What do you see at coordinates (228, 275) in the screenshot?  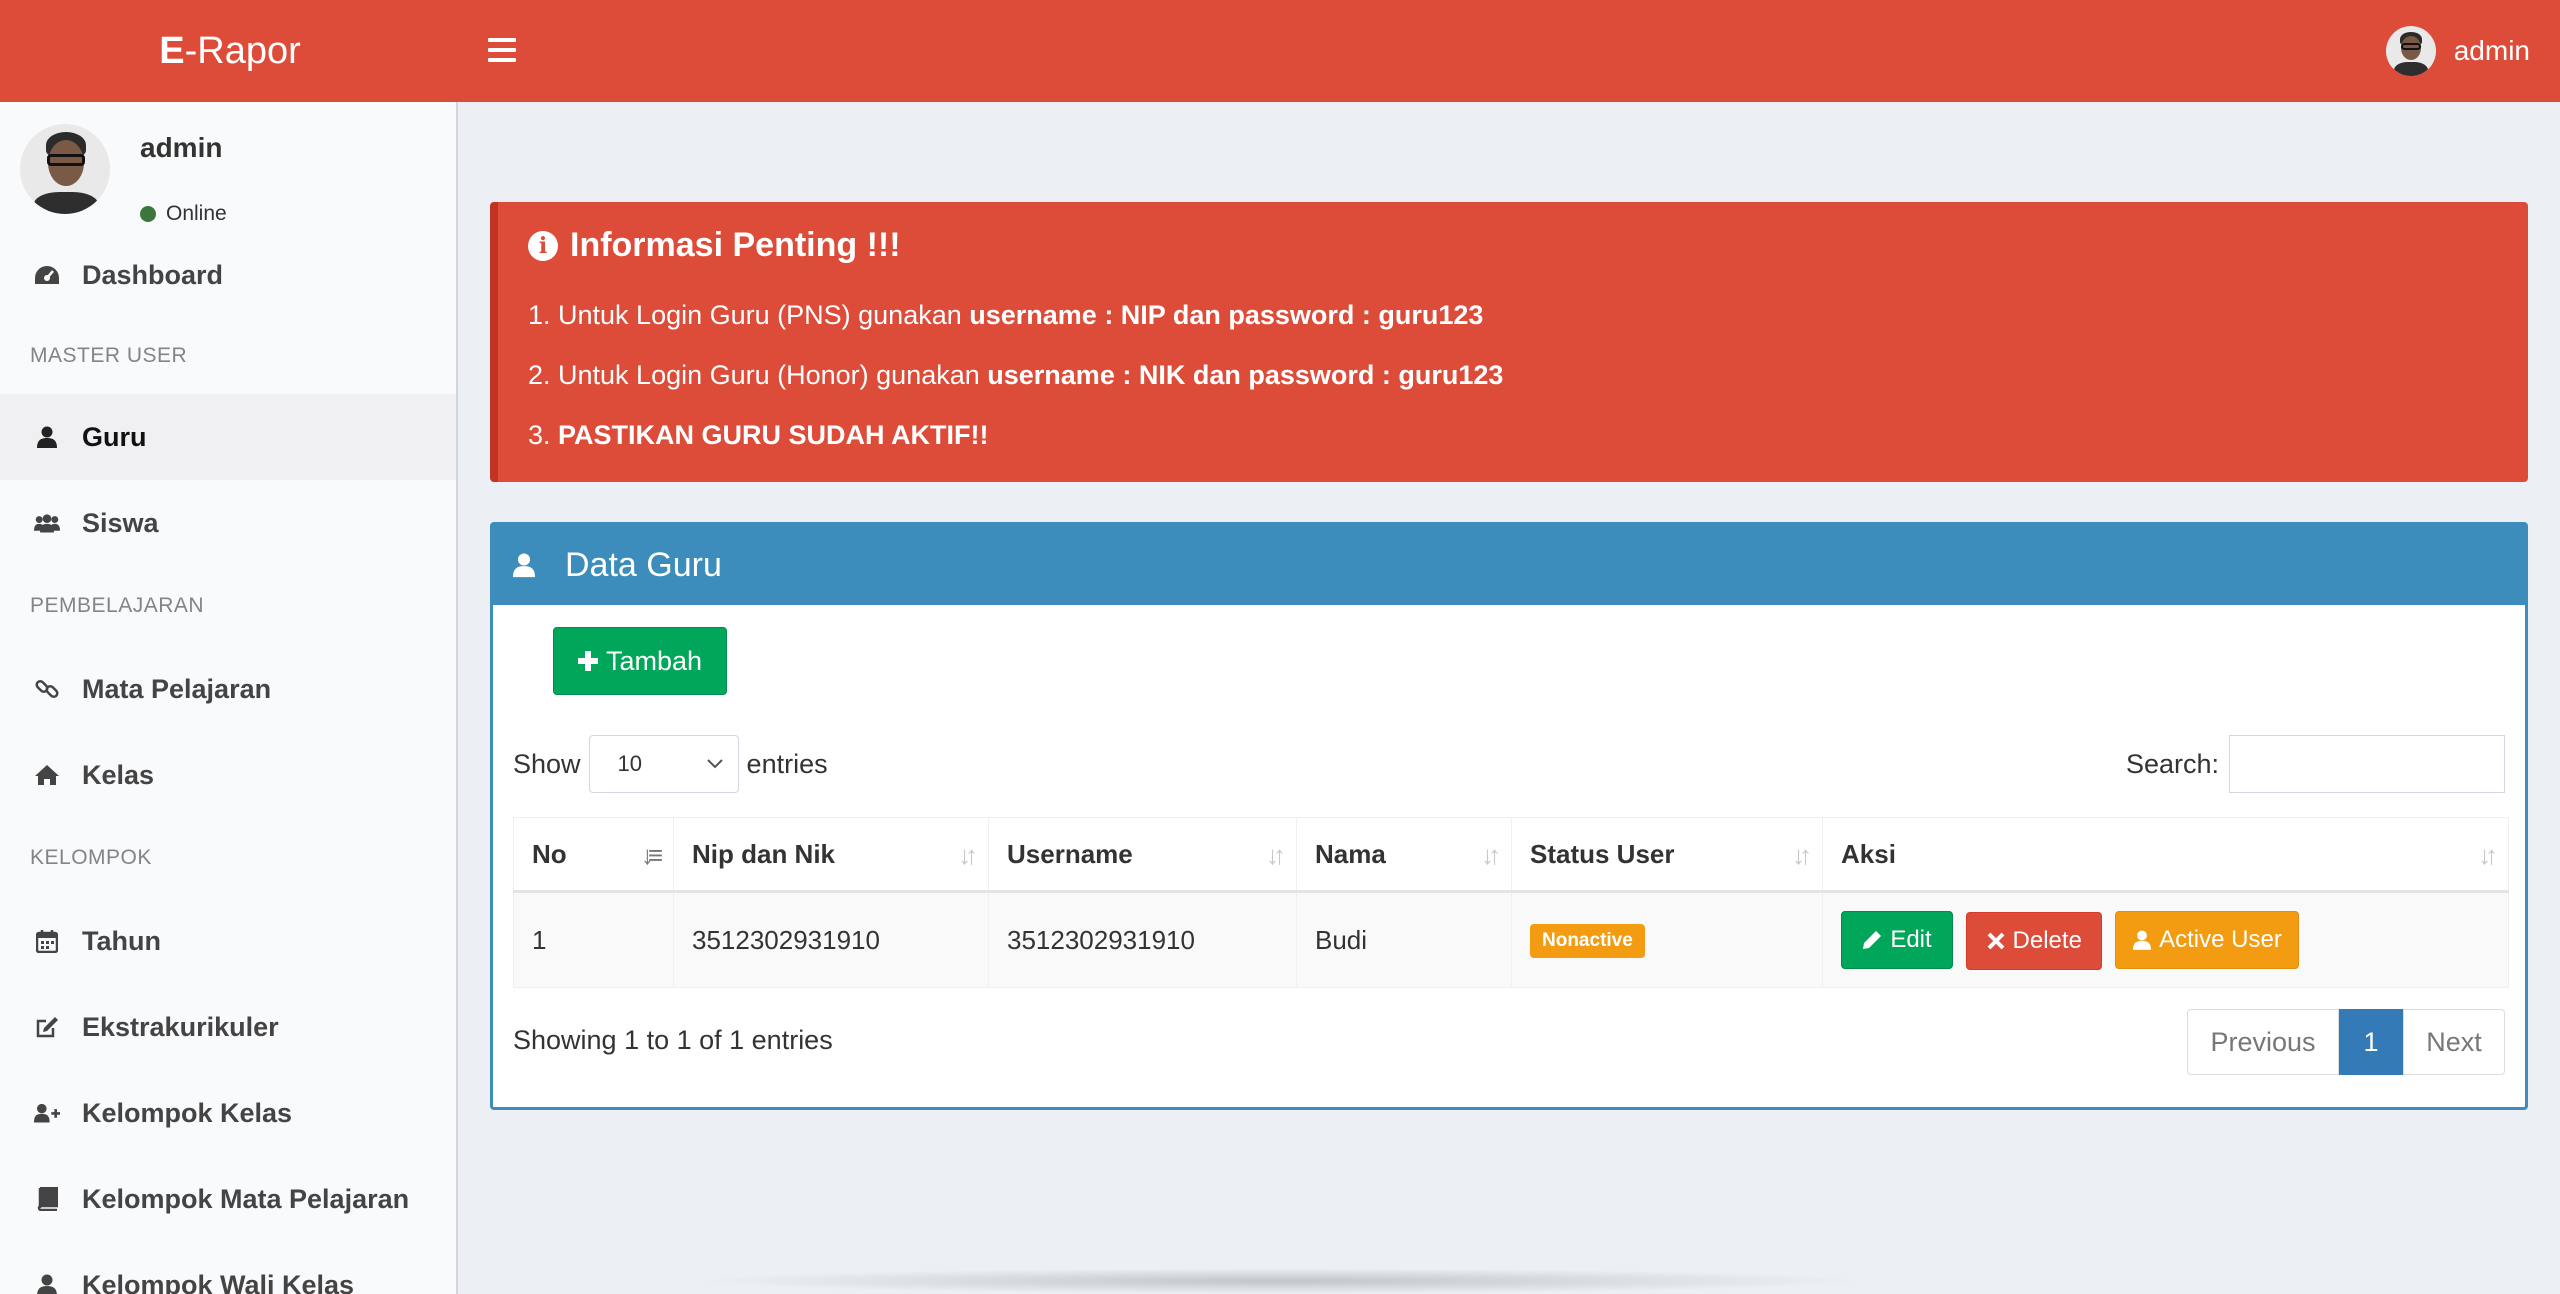 I see `sidebar-item-dashboard: Dashboard` at bounding box center [228, 275].